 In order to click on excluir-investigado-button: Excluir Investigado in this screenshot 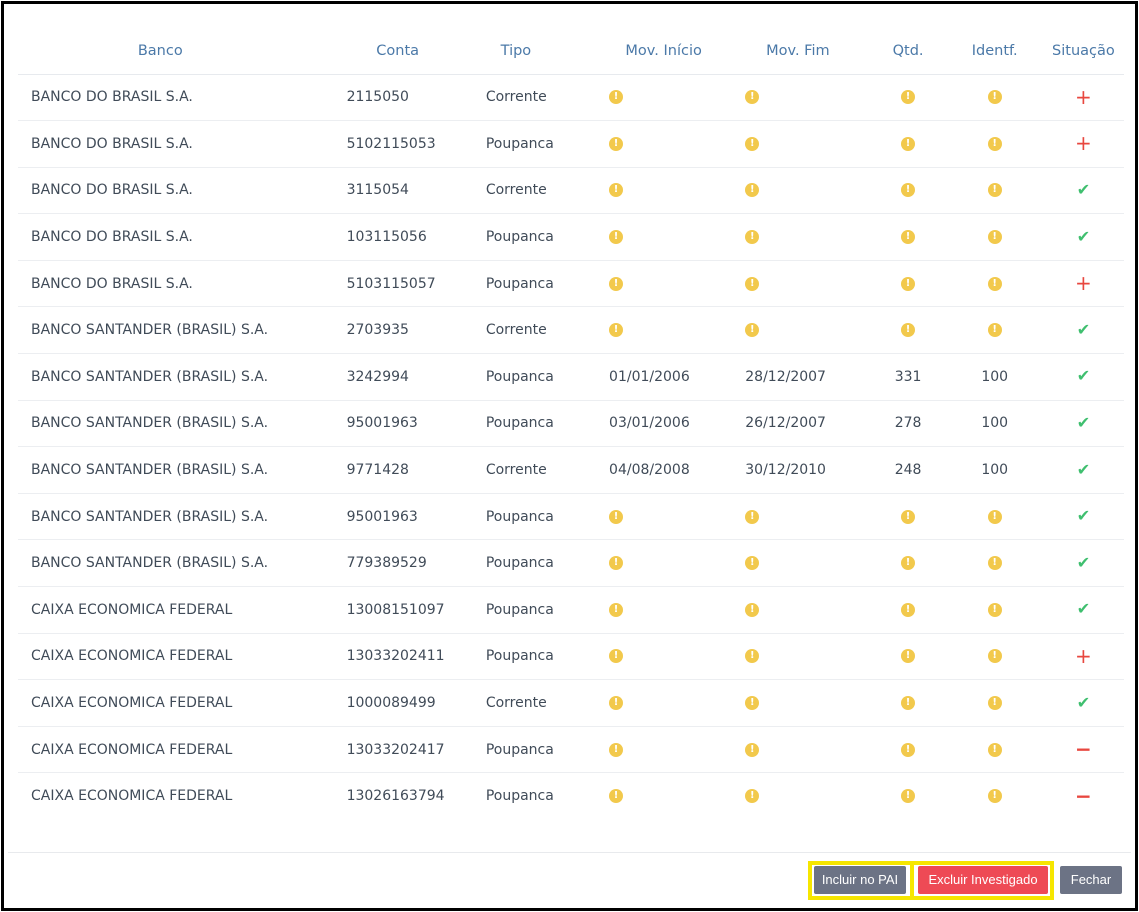, I will do `click(983, 880)`.